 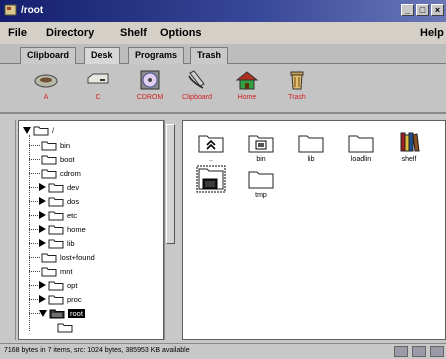 What do you see at coordinates (61, 173) in the screenshot?
I see `tree-item-cdrom: cdrom` at bounding box center [61, 173].